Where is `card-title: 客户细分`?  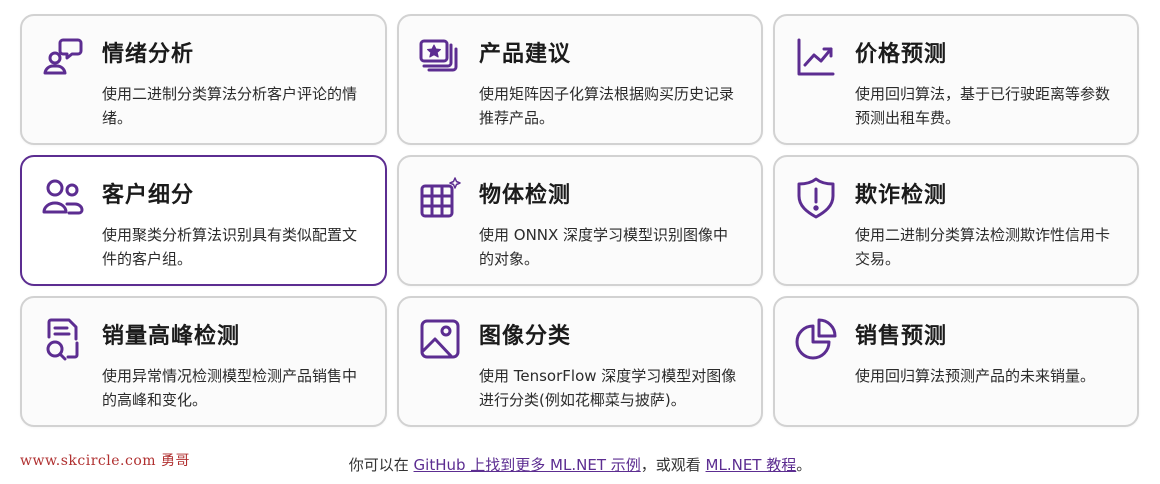 card-title: 客户细分 is located at coordinates (148, 195).